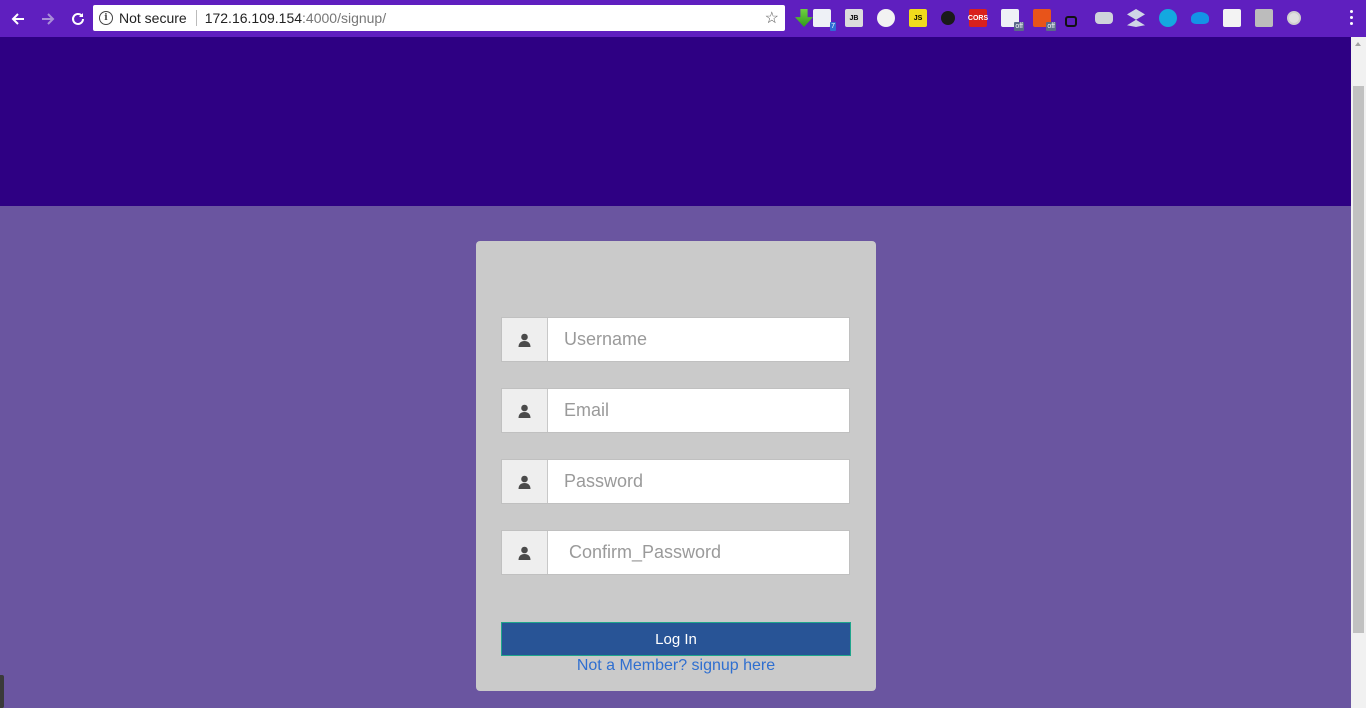 The width and height of the screenshot is (1366, 708). What do you see at coordinates (804, 18) in the screenshot?
I see `download-arrow-icon` at bounding box center [804, 18].